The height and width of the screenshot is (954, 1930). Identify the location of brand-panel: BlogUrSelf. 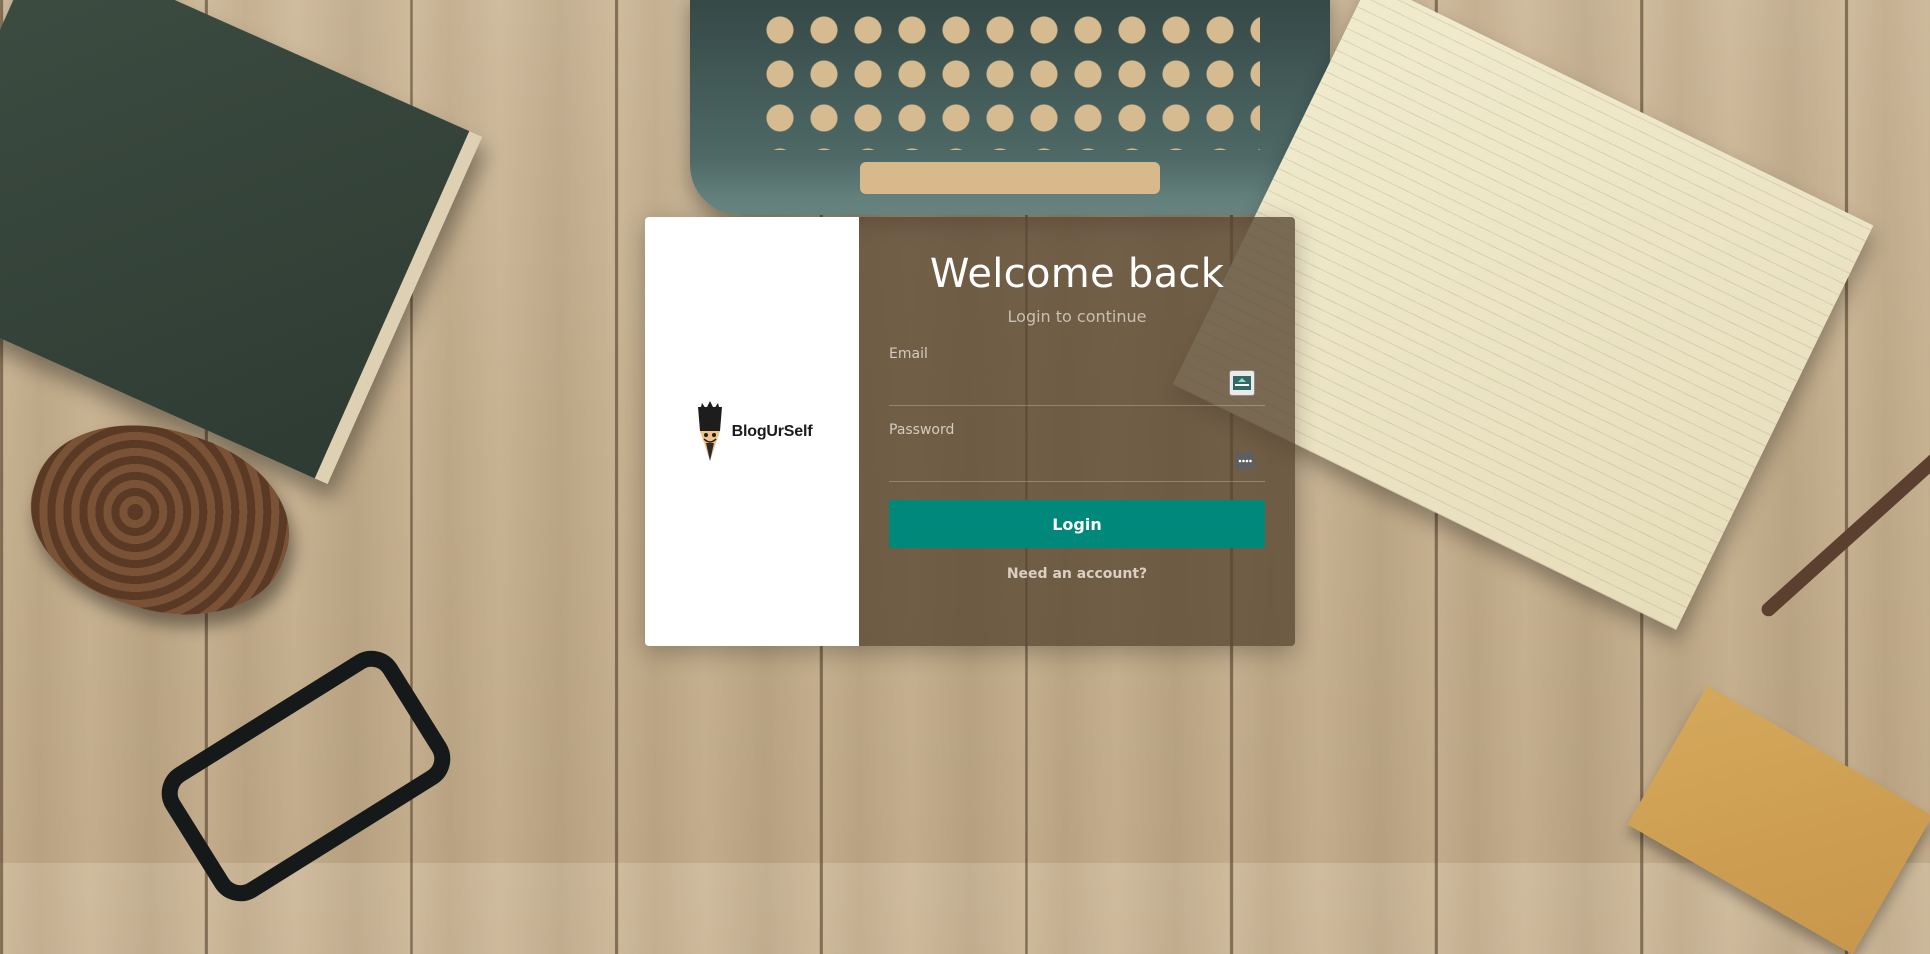
(752, 431).